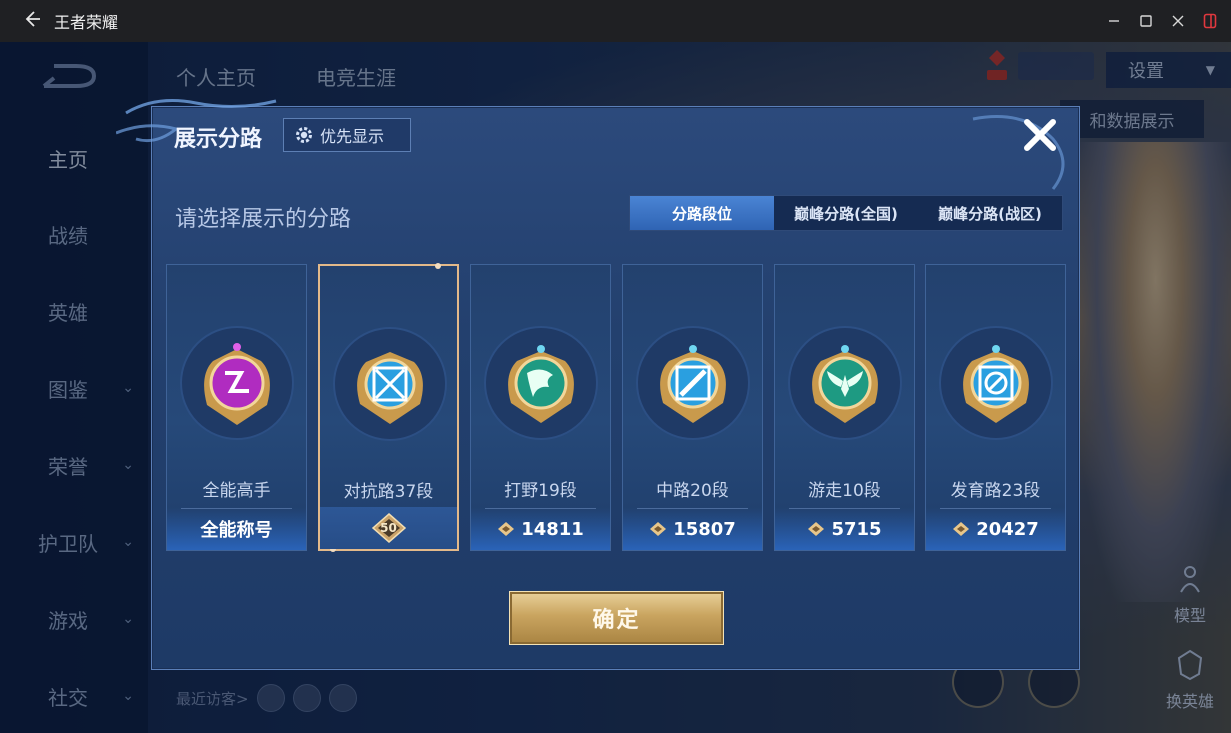 Image resolution: width=1231 pixels, height=733 pixels. I want to click on window-controls, so click(1162, 21).